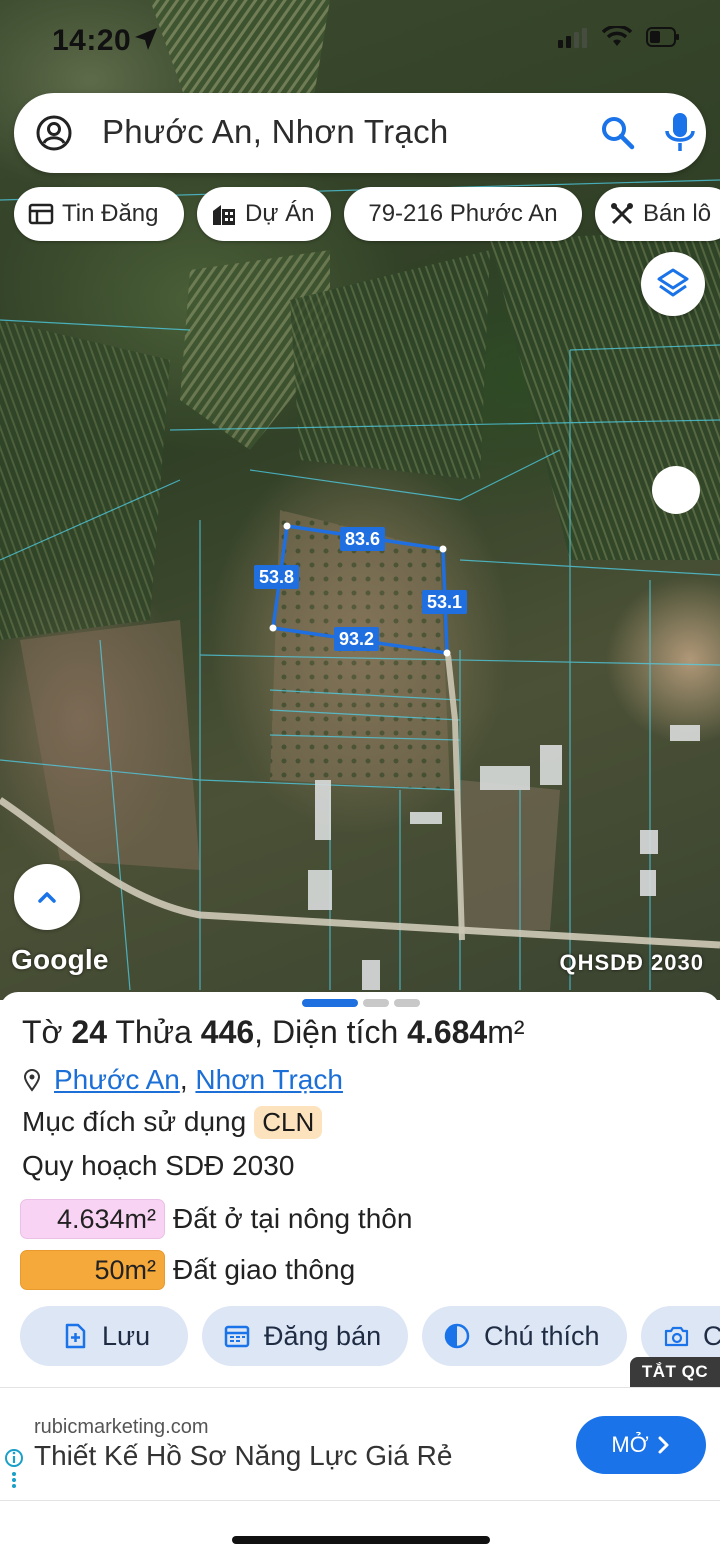 The height and width of the screenshot is (1557, 720). Describe the element at coordinates (675, 1372) in the screenshot. I see `close-ad-button: TẮT QC` at that location.